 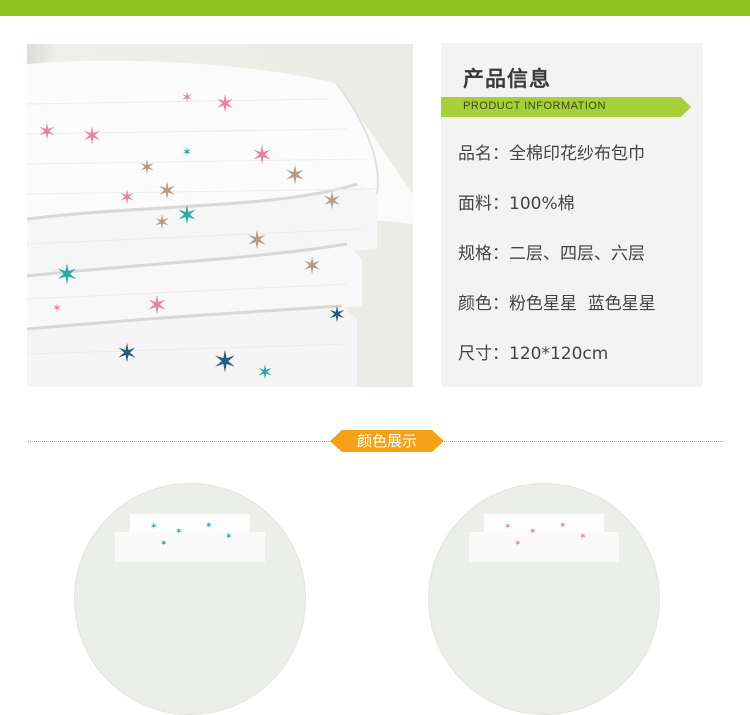 What do you see at coordinates (577, 154) in the screenshot?
I see `spec-value: 全棉印花纱布包巾` at bounding box center [577, 154].